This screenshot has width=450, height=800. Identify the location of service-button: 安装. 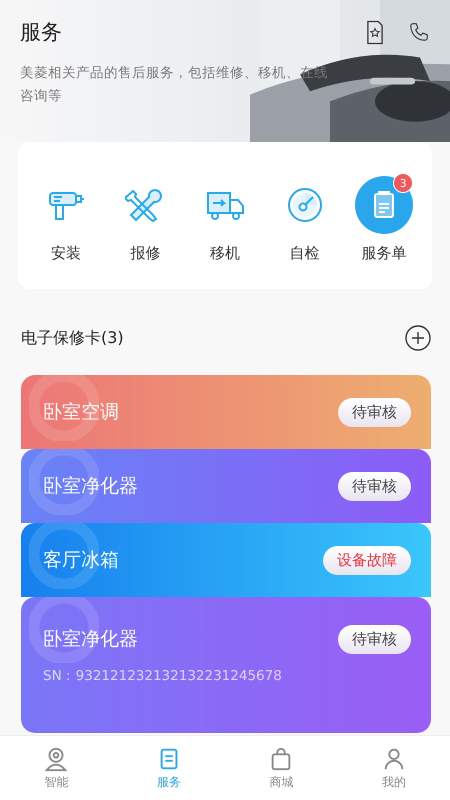
(65, 219).